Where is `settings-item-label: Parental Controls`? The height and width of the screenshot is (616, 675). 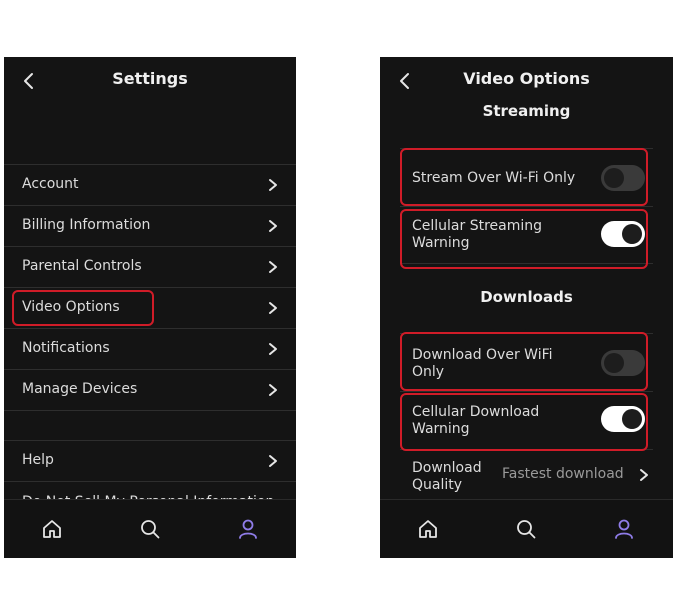 settings-item-label: Parental Controls is located at coordinates (82, 266).